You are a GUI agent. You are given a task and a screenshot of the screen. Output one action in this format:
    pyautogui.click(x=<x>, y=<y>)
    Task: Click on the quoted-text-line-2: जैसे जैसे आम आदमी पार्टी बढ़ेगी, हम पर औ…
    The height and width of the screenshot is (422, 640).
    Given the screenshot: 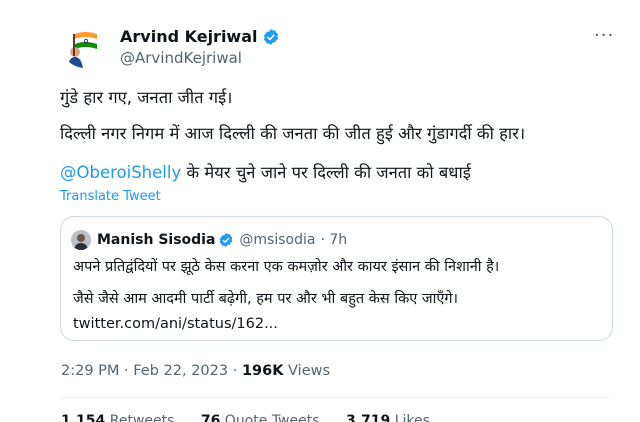 What is the action you would take?
    pyautogui.click(x=266, y=299)
    